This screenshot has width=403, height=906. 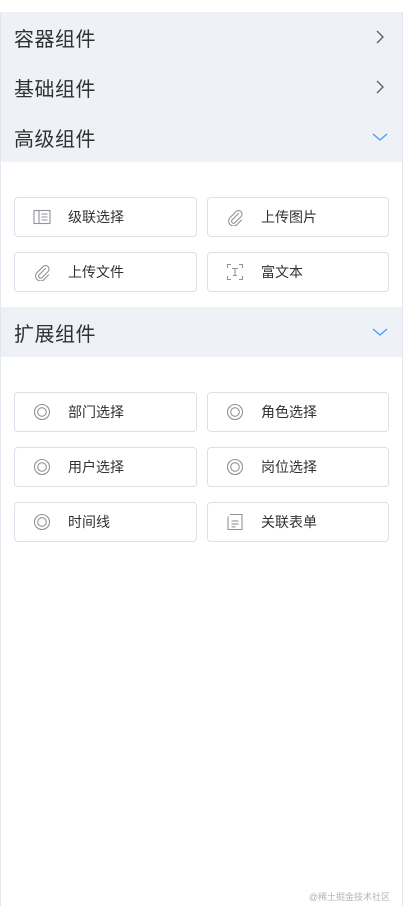 I want to click on widget-label: 关联表单, so click(x=289, y=522).